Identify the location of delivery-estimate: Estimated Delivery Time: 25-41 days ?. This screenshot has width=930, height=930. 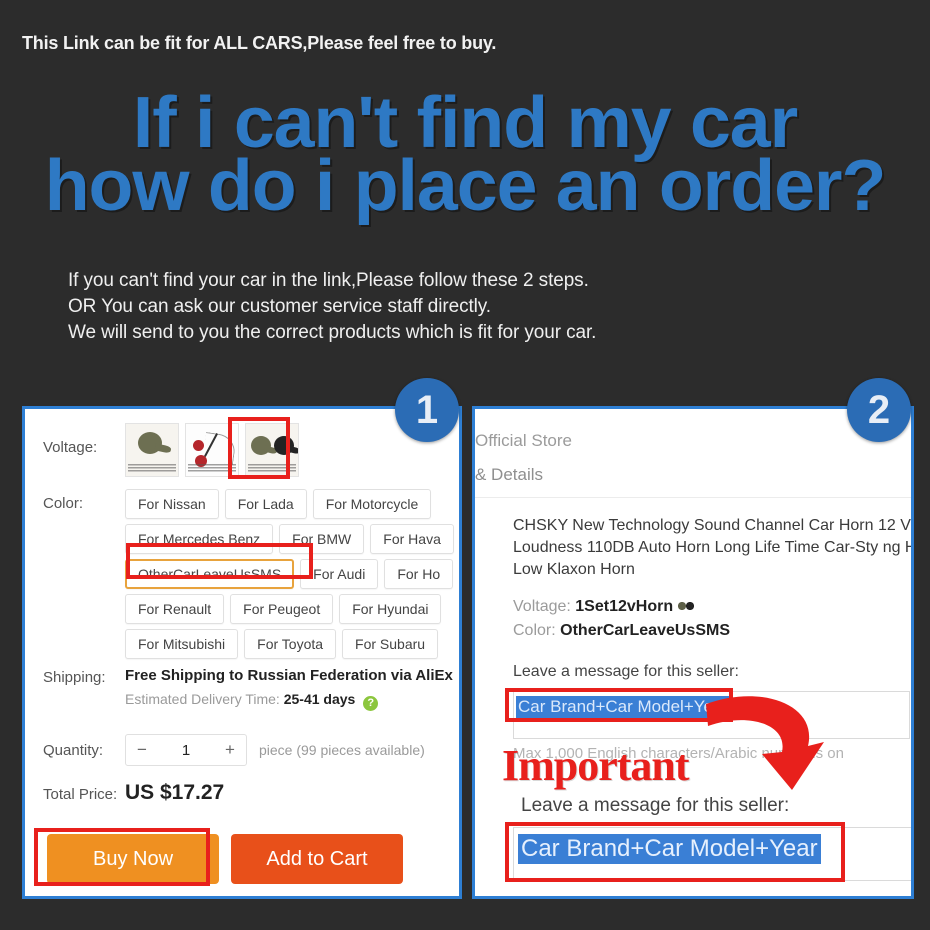
(289, 701).